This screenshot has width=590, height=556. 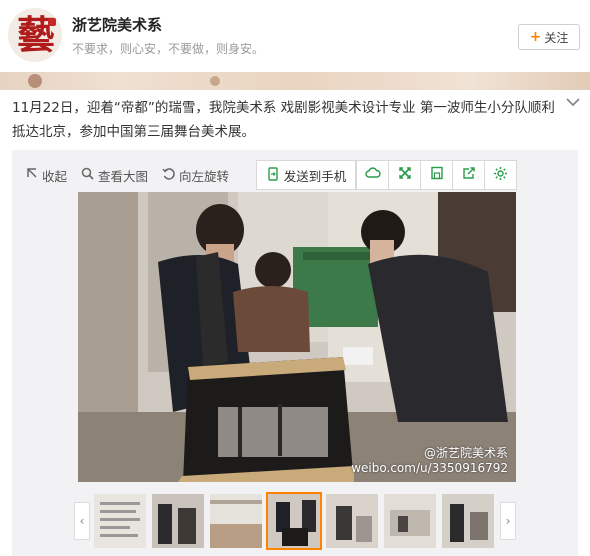 What do you see at coordinates (295, 41) in the screenshot?
I see `post-header: 藝 浙艺院美术系 不要求，则心安，不要做，则身安。 + 关注` at bounding box center [295, 41].